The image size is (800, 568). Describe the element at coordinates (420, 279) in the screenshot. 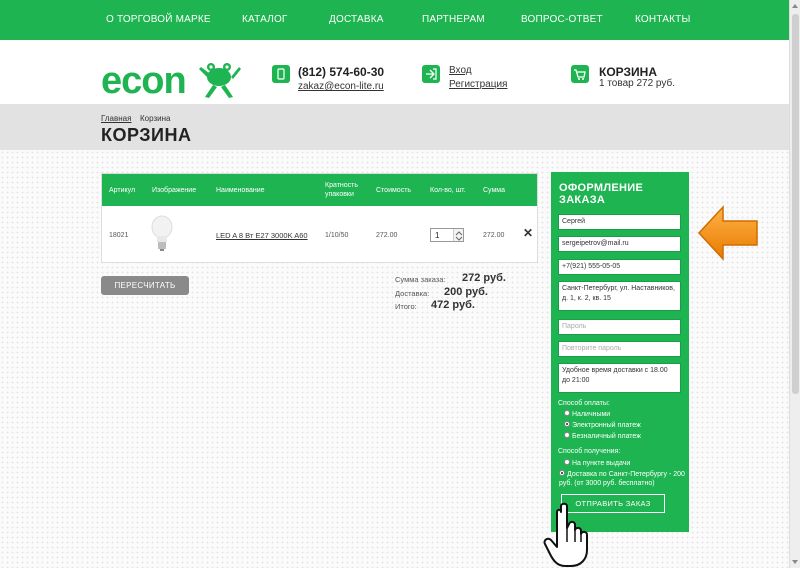

I see `subtotal-label: Сумма заказа:` at that location.